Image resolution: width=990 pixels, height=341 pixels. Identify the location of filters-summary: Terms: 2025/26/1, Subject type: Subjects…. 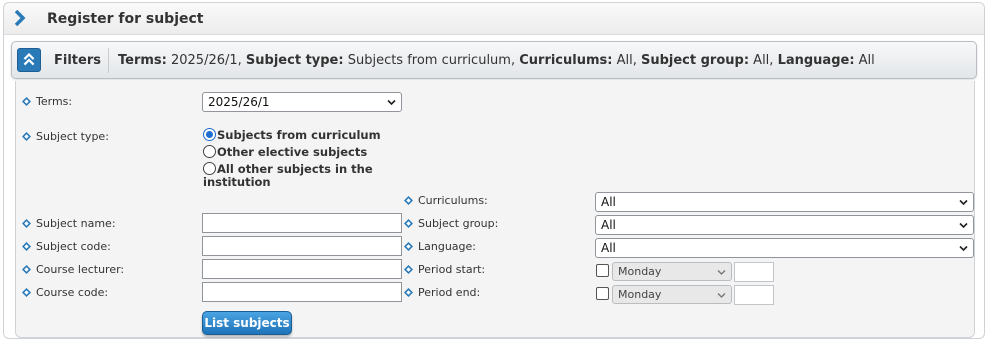
(496, 60).